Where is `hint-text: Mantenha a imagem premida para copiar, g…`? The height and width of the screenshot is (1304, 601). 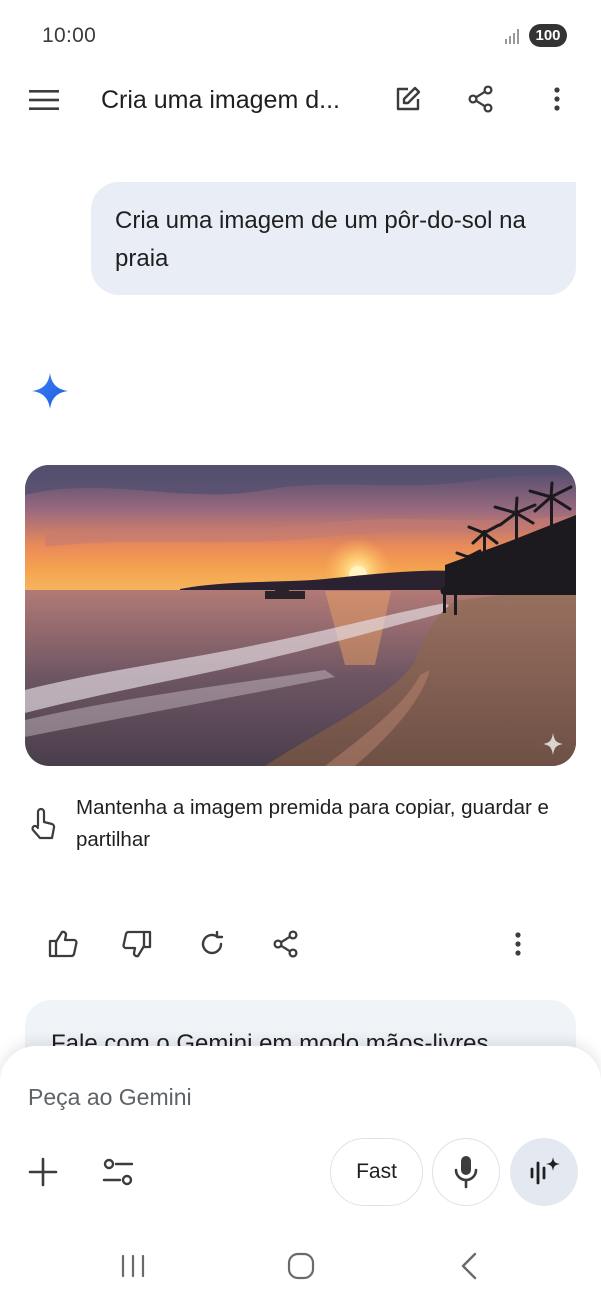
hint-text: Mantenha a imagem premida para copiar, g… is located at coordinates (312, 823).